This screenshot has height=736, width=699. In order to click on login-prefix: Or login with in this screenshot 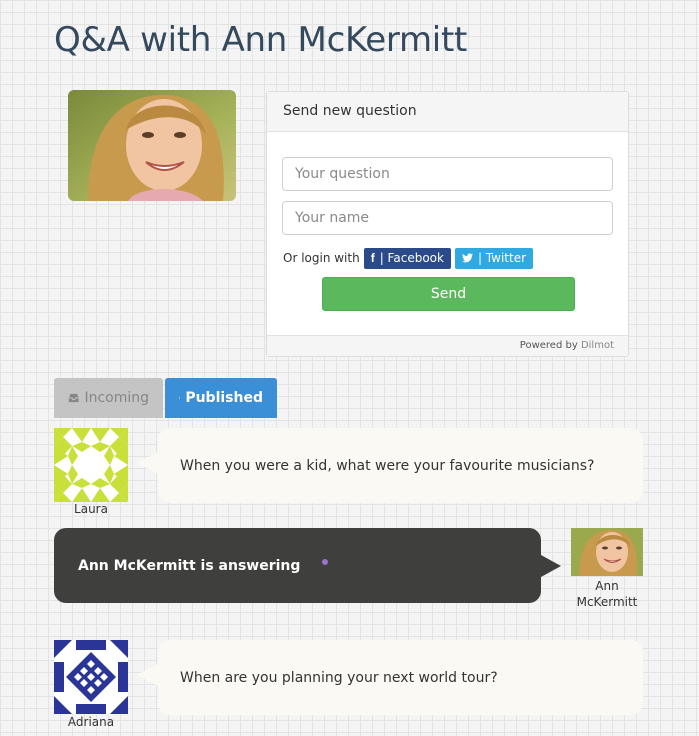, I will do `click(321, 258)`.